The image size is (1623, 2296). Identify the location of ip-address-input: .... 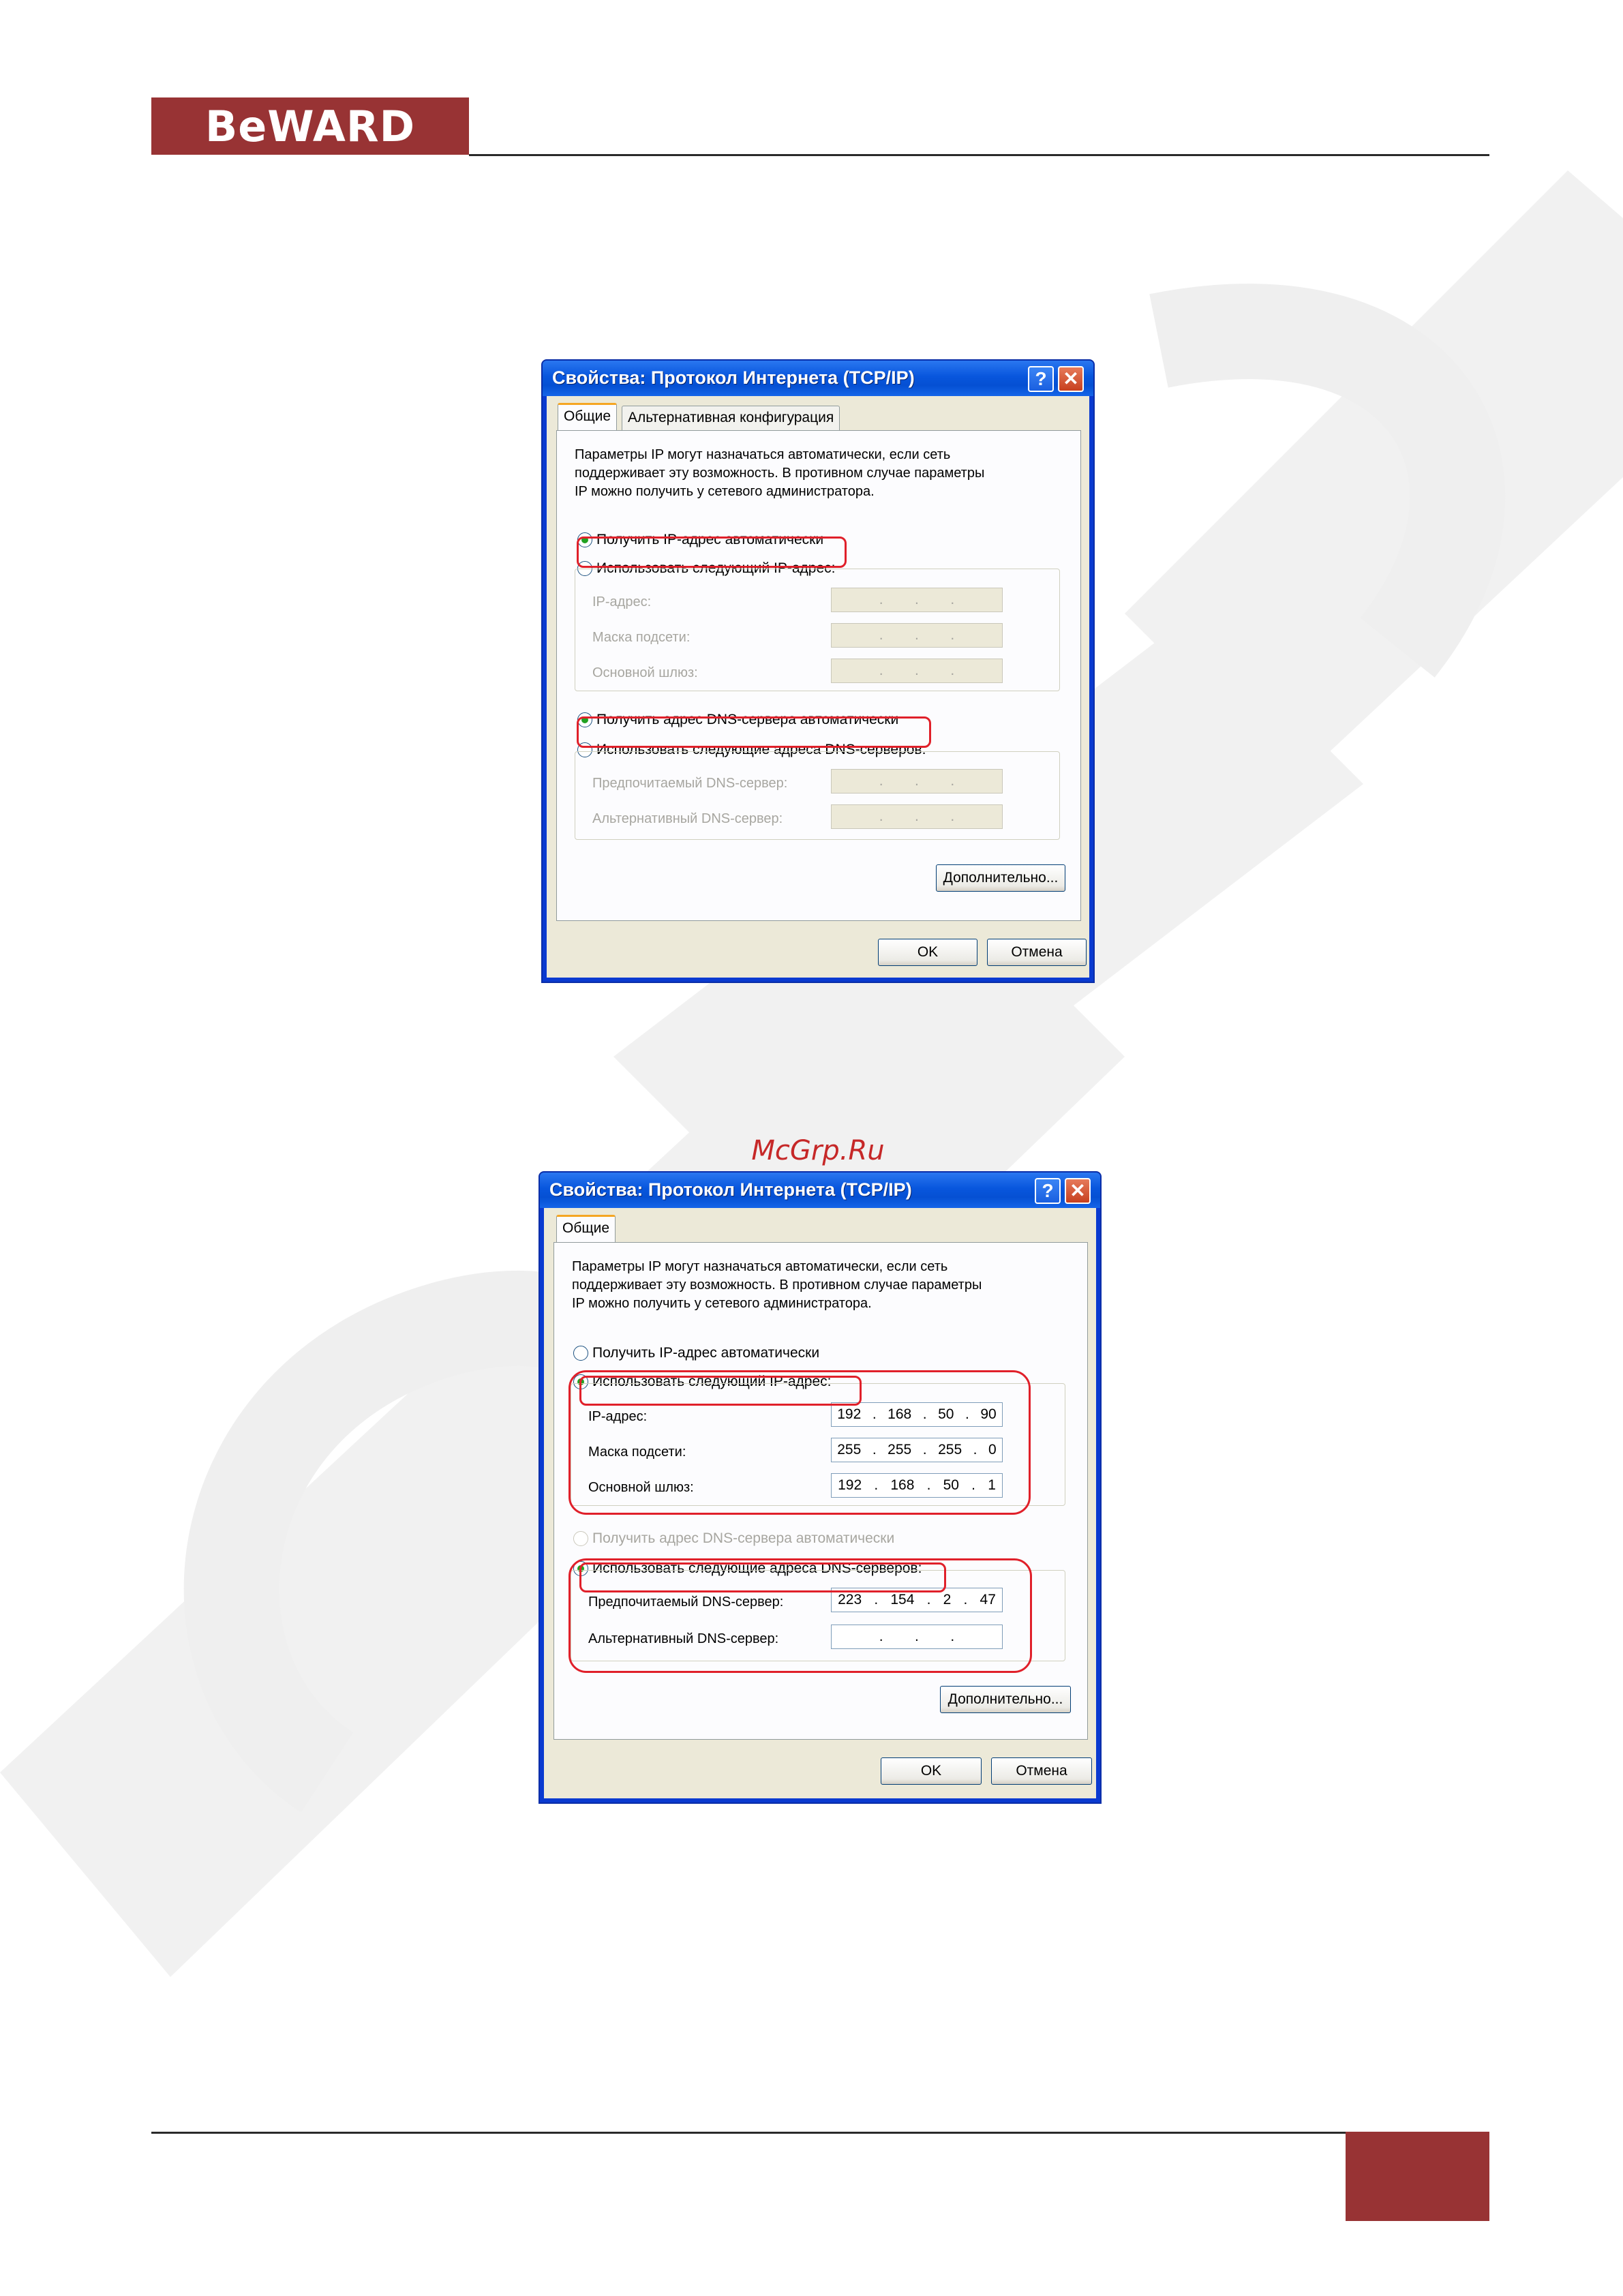
(917, 600).